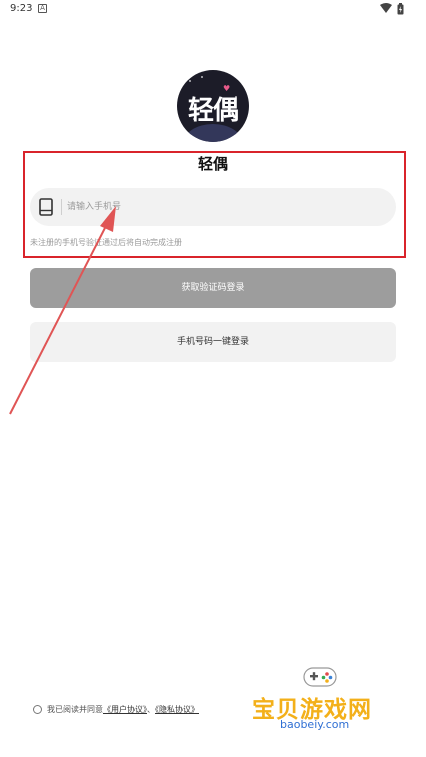 The height and width of the screenshot is (757, 426). Describe the element at coordinates (315, 724) in the screenshot. I see `watermark-site: baobeiy.com` at that location.